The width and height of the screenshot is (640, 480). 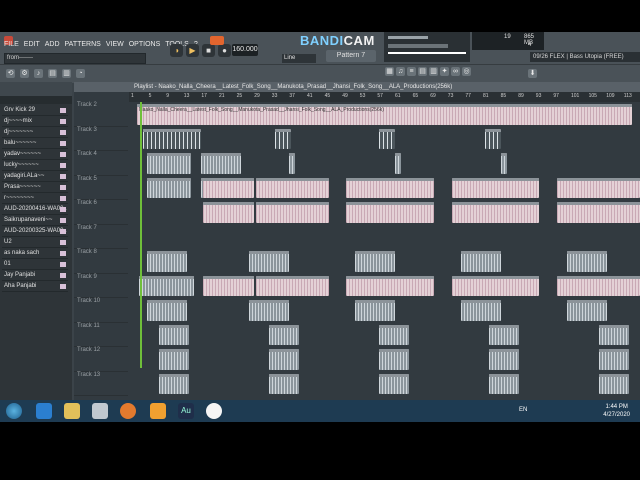 What do you see at coordinates (616, 411) in the screenshot?
I see `system-clock: 1:44 PM 4/27/2020` at bounding box center [616, 411].